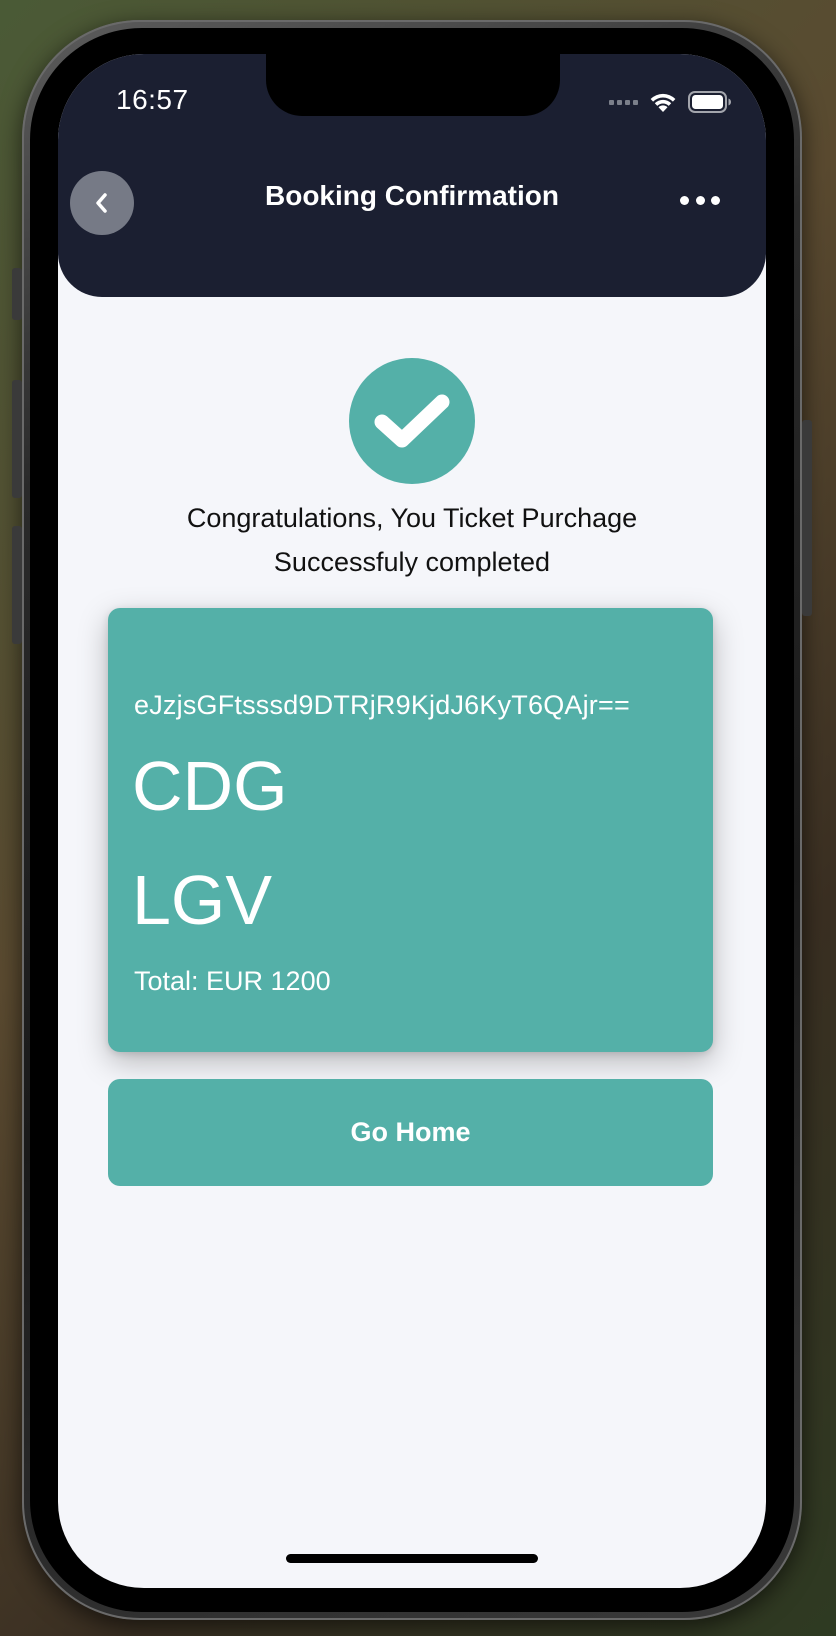 This screenshot has height=1636, width=836. I want to click on confirmation-message-line1: Congratulations, You Ticket Purchage, so click(412, 518).